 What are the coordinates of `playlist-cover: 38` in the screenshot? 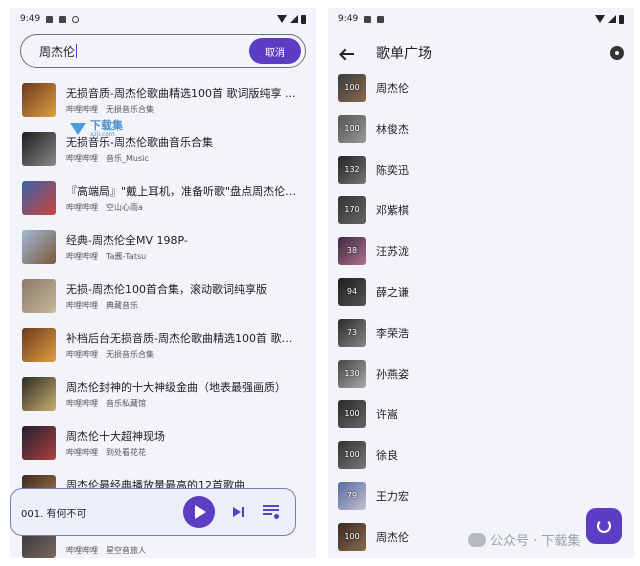 It's located at (352, 251).